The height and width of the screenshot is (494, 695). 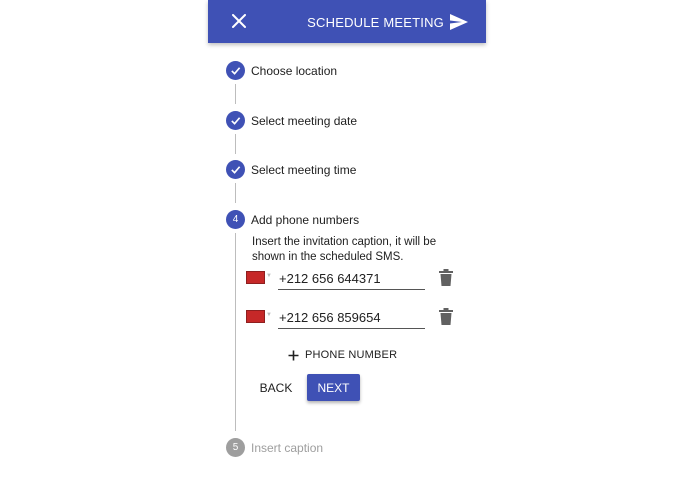 What do you see at coordinates (304, 120) in the screenshot?
I see `step-label: Select meeting date` at bounding box center [304, 120].